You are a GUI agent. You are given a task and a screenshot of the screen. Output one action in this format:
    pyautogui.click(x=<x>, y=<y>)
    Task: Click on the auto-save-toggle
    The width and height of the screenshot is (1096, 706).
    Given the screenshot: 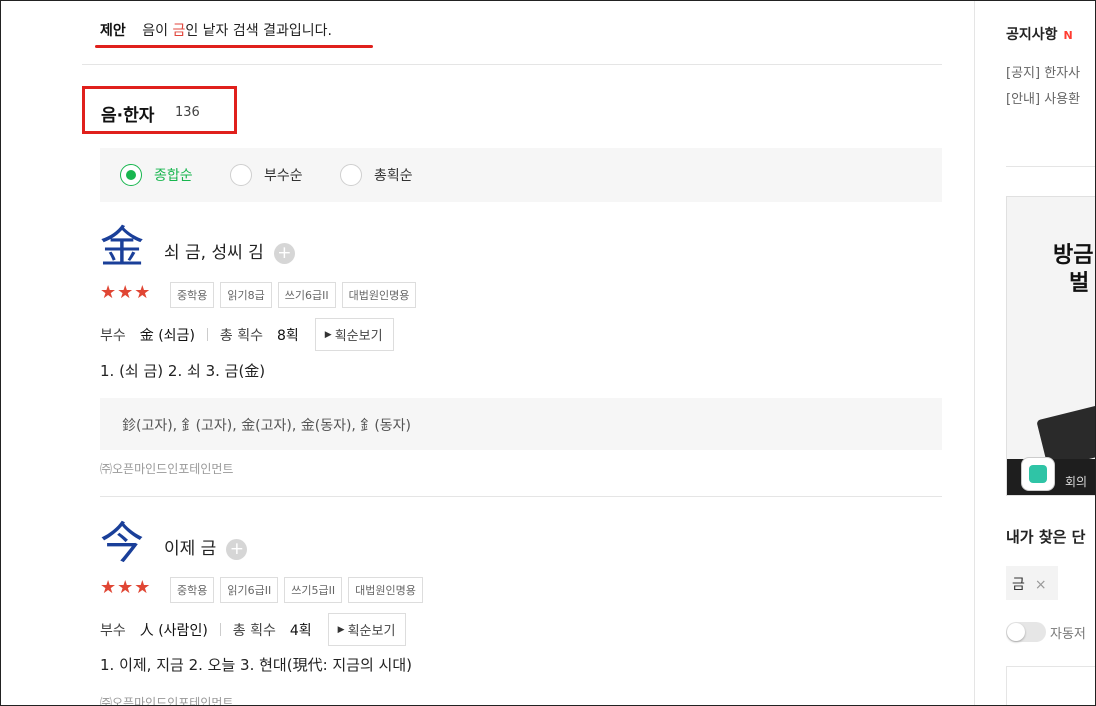 What is the action you would take?
    pyautogui.click(x=1026, y=632)
    